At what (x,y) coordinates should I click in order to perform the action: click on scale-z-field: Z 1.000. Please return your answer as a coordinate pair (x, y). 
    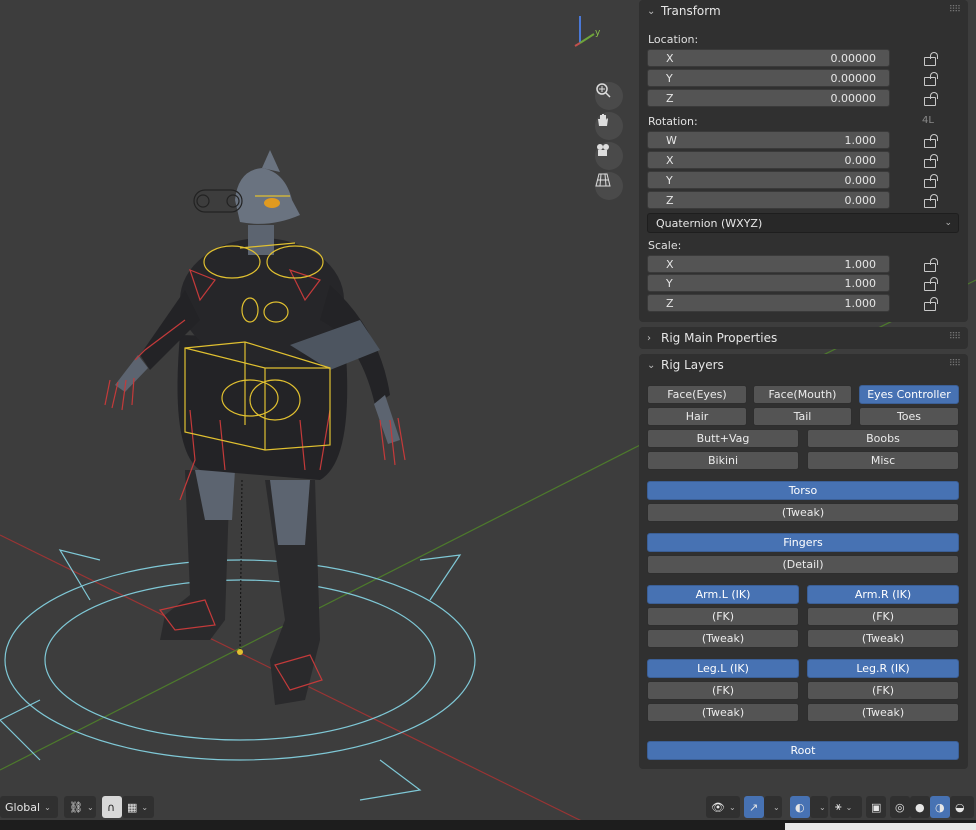
    Looking at the image, I should click on (768, 303).